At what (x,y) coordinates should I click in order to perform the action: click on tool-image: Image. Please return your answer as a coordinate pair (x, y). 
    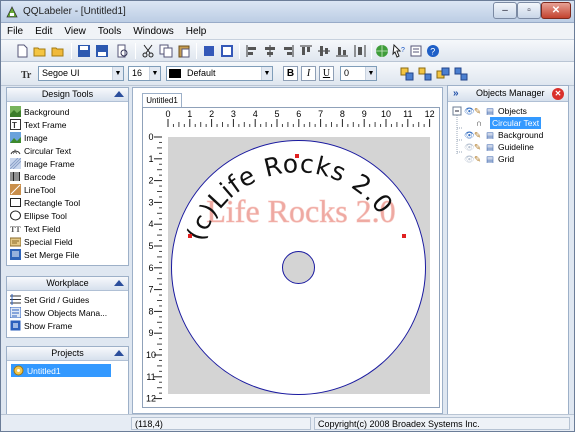
    Looking at the image, I should click on (67, 137).